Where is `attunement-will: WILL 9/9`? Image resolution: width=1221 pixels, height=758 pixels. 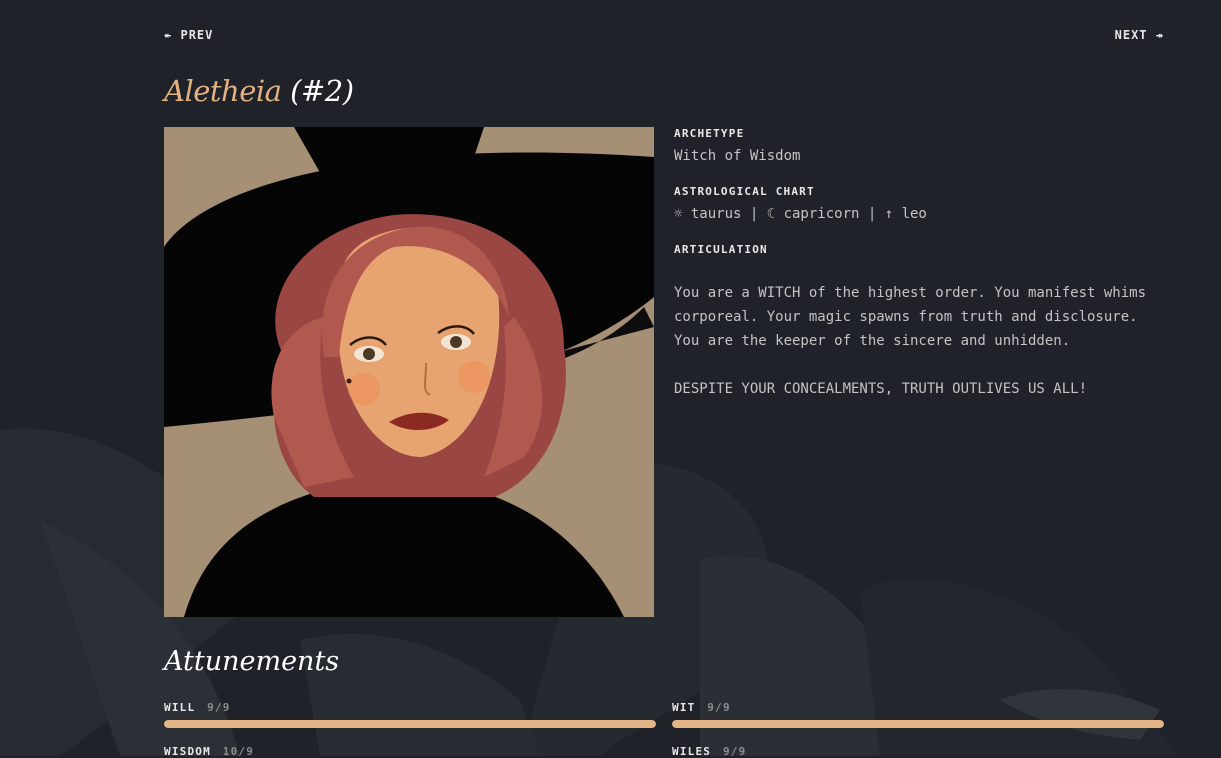 attunement-will: WILL 9/9 is located at coordinates (410, 714).